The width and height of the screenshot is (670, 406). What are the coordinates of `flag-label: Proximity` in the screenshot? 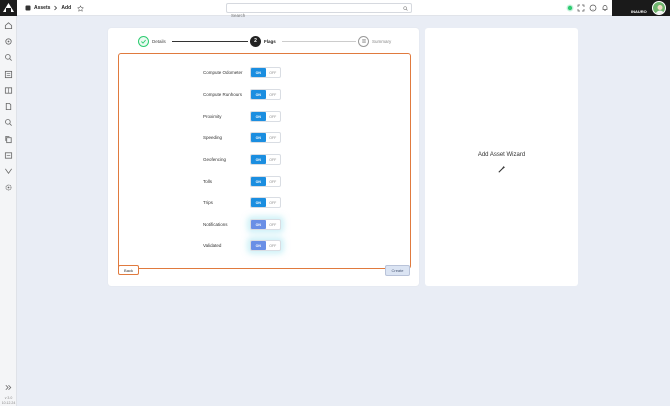 It's located at (212, 116).